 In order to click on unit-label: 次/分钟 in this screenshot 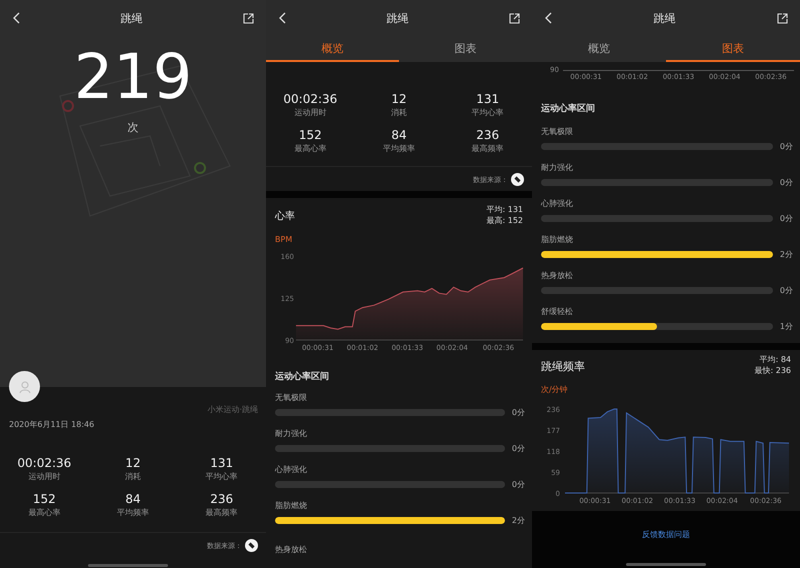, I will do `click(554, 389)`.